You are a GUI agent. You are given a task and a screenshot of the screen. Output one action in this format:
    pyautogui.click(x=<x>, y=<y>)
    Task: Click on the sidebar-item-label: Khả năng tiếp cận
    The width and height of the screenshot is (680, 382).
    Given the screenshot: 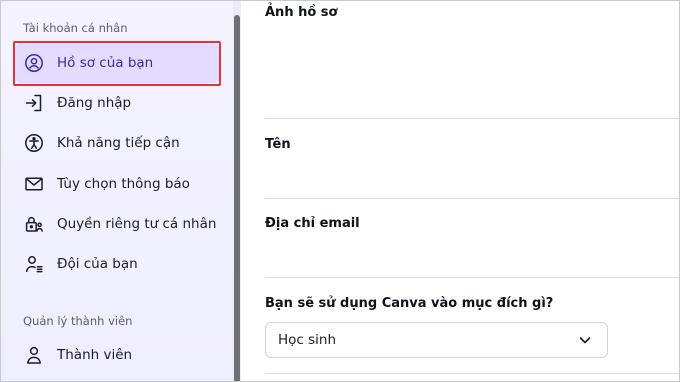 What is the action you would take?
    pyautogui.click(x=118, y=143)
    